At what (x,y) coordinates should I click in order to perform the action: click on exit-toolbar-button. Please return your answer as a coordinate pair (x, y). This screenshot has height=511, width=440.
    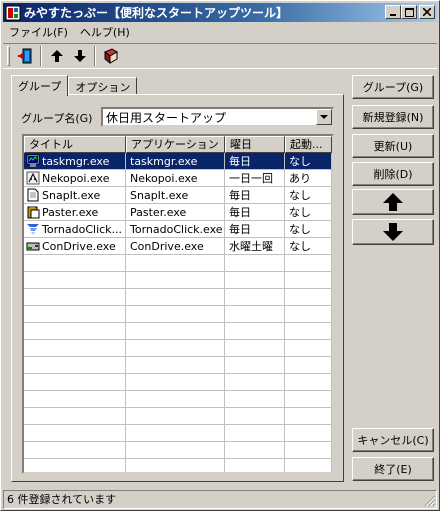
    Looking at the image, I should click on (25, 56).